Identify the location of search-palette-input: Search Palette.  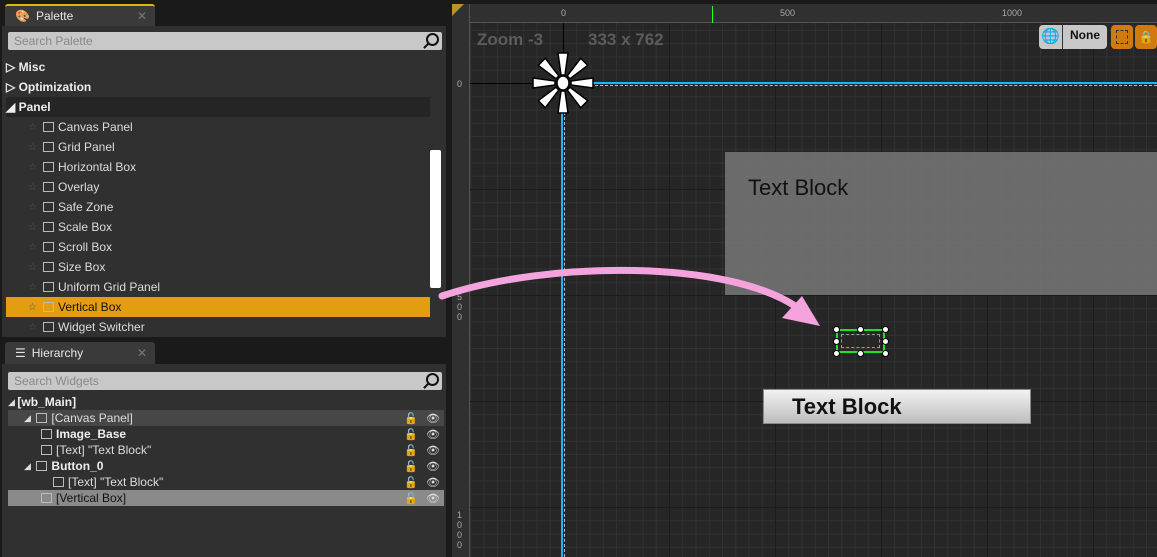
(225, 41).